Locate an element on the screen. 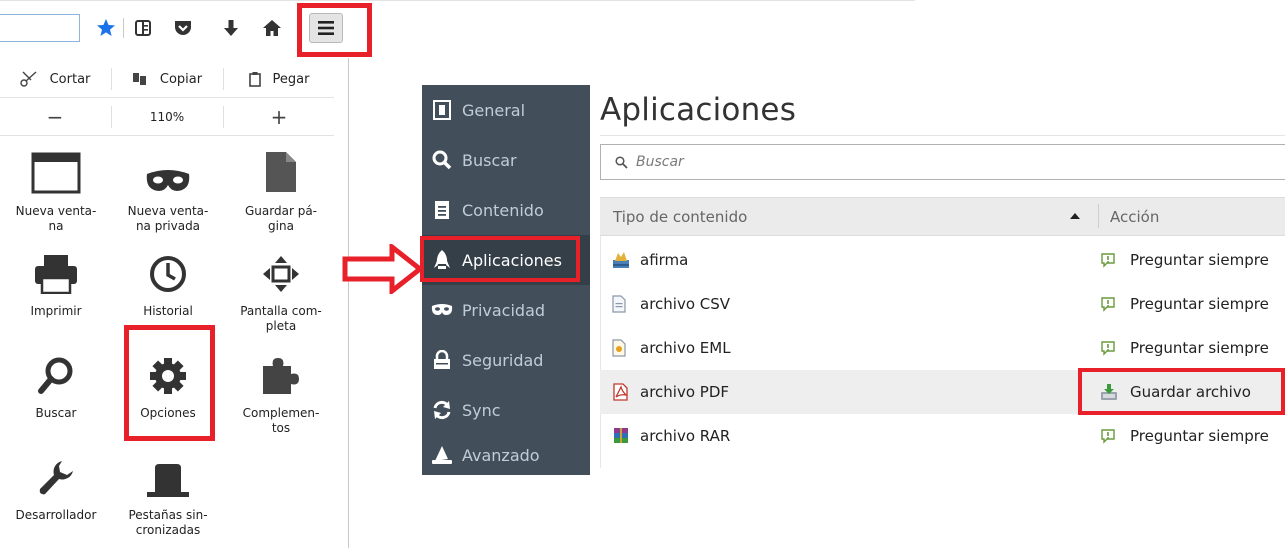 The width and height of the screenshot is (1285, 548). clock-icon is located at coordinates (168, 271).